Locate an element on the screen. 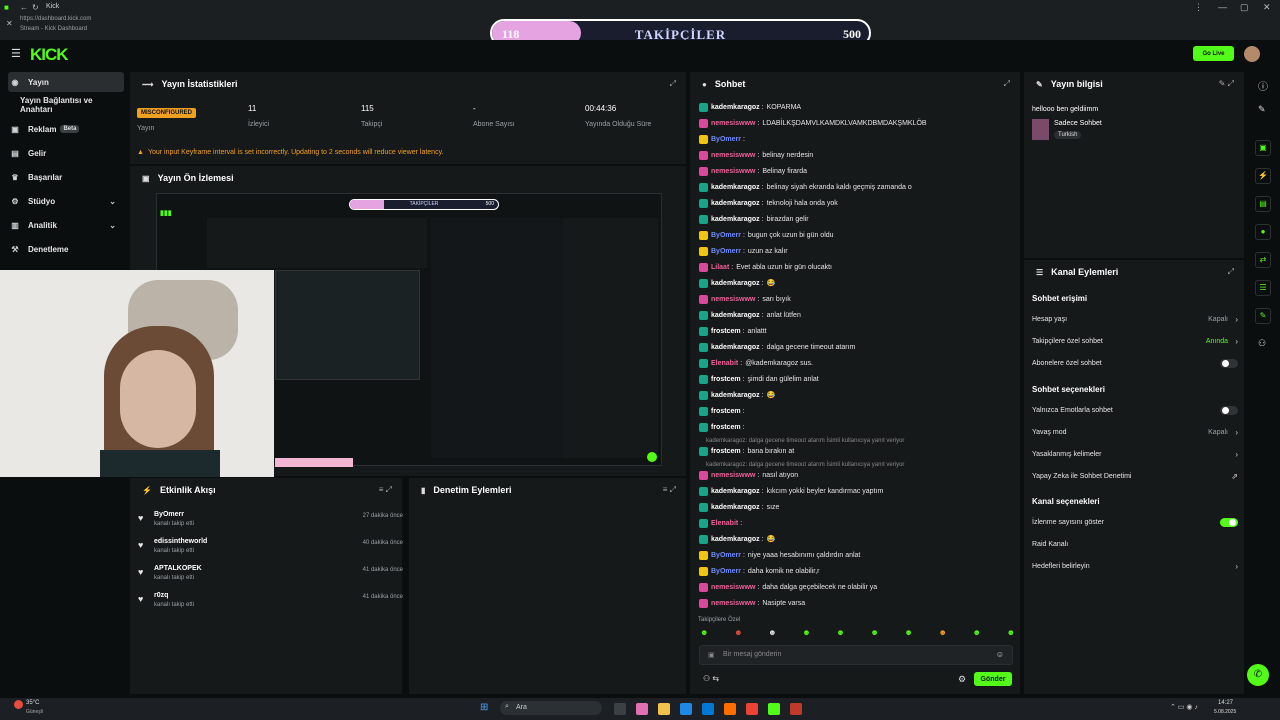 Image resolution: width=1280 pixels, height=720 pixels. subs-chat-row: Abonelere özel sohbet is located at coordinates (1135, 363).